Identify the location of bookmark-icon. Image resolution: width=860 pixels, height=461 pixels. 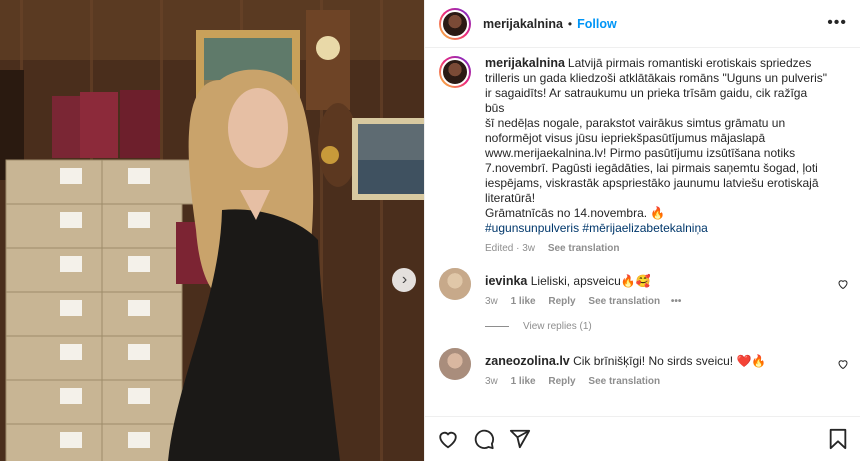
(838, 439).